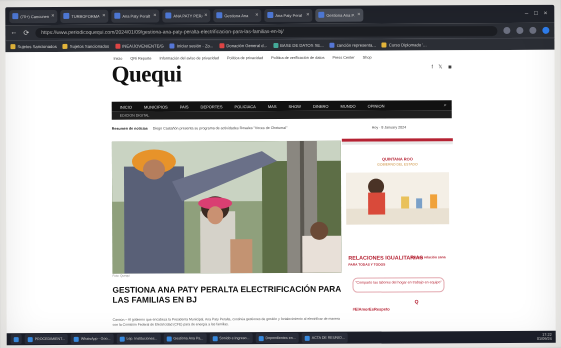  I want to click on browser-tab: ANA PATY PERA ×, so click(186, 15).